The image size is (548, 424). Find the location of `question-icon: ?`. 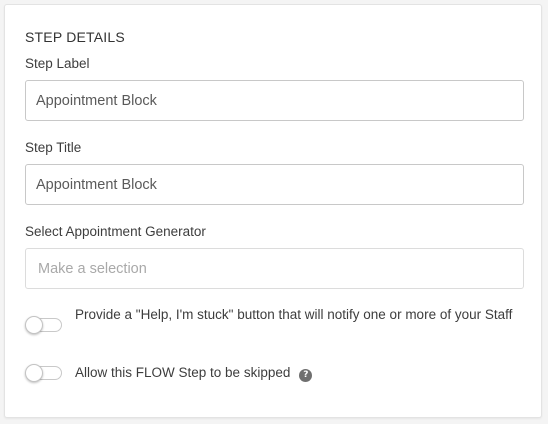

question-icon: ? is located at coordinates (306, 375).